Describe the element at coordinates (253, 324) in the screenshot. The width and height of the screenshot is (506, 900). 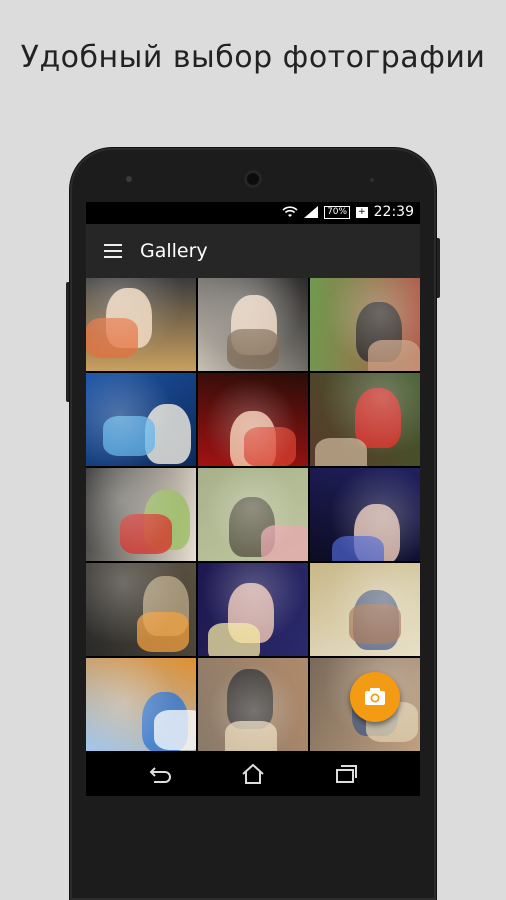
I see `photo-girl-street` at that location.